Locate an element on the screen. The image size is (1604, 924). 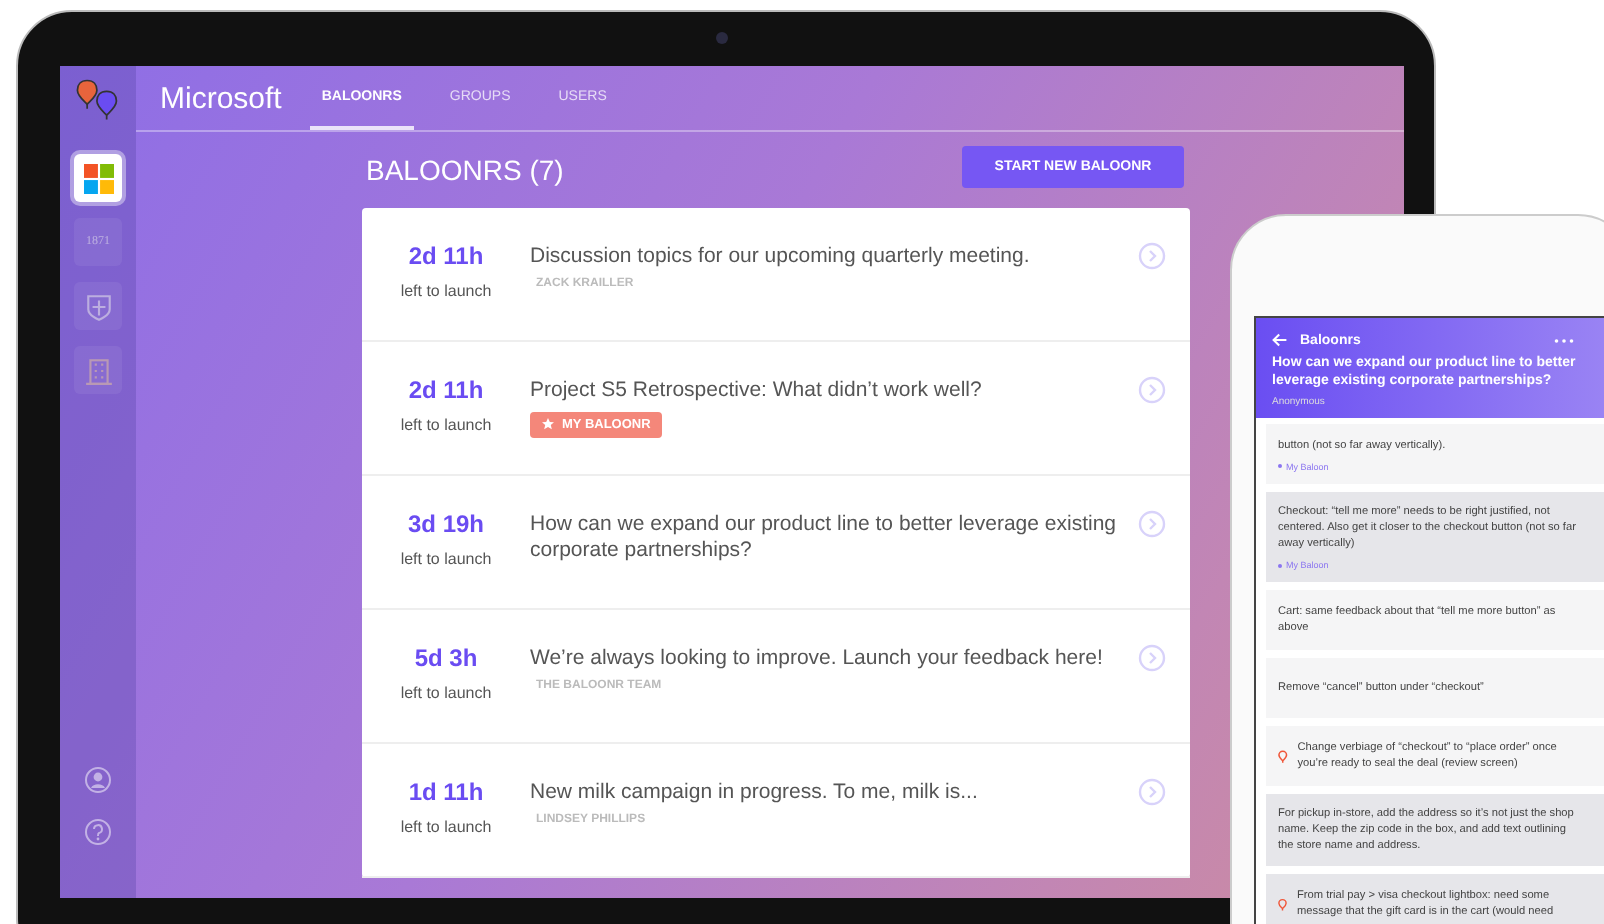
baloonr-title: How can we expand our product line to better leverage existing corporate partnerships? is located at coordinates (826, 537).